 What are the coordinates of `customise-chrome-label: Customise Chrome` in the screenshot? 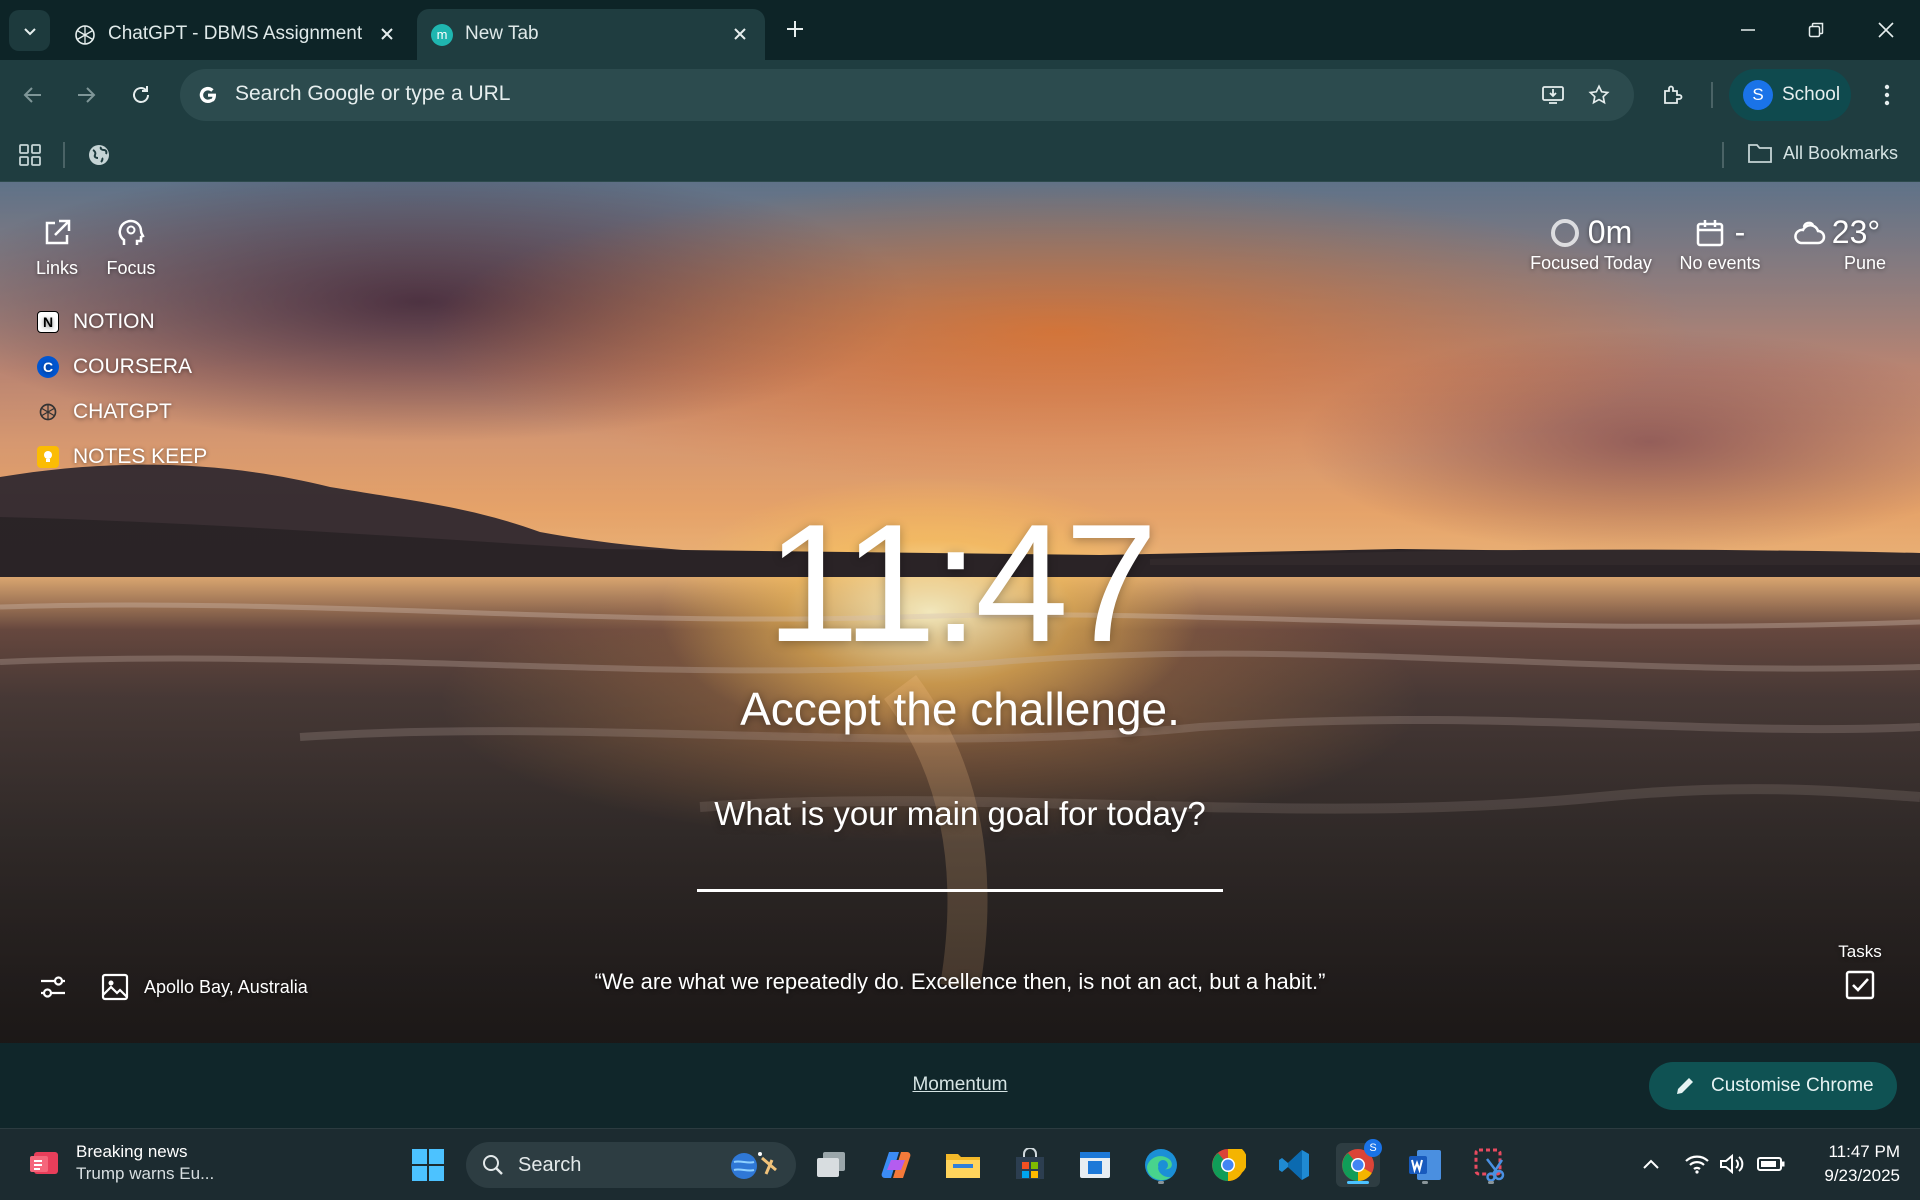 It's located at (1792, 1085).